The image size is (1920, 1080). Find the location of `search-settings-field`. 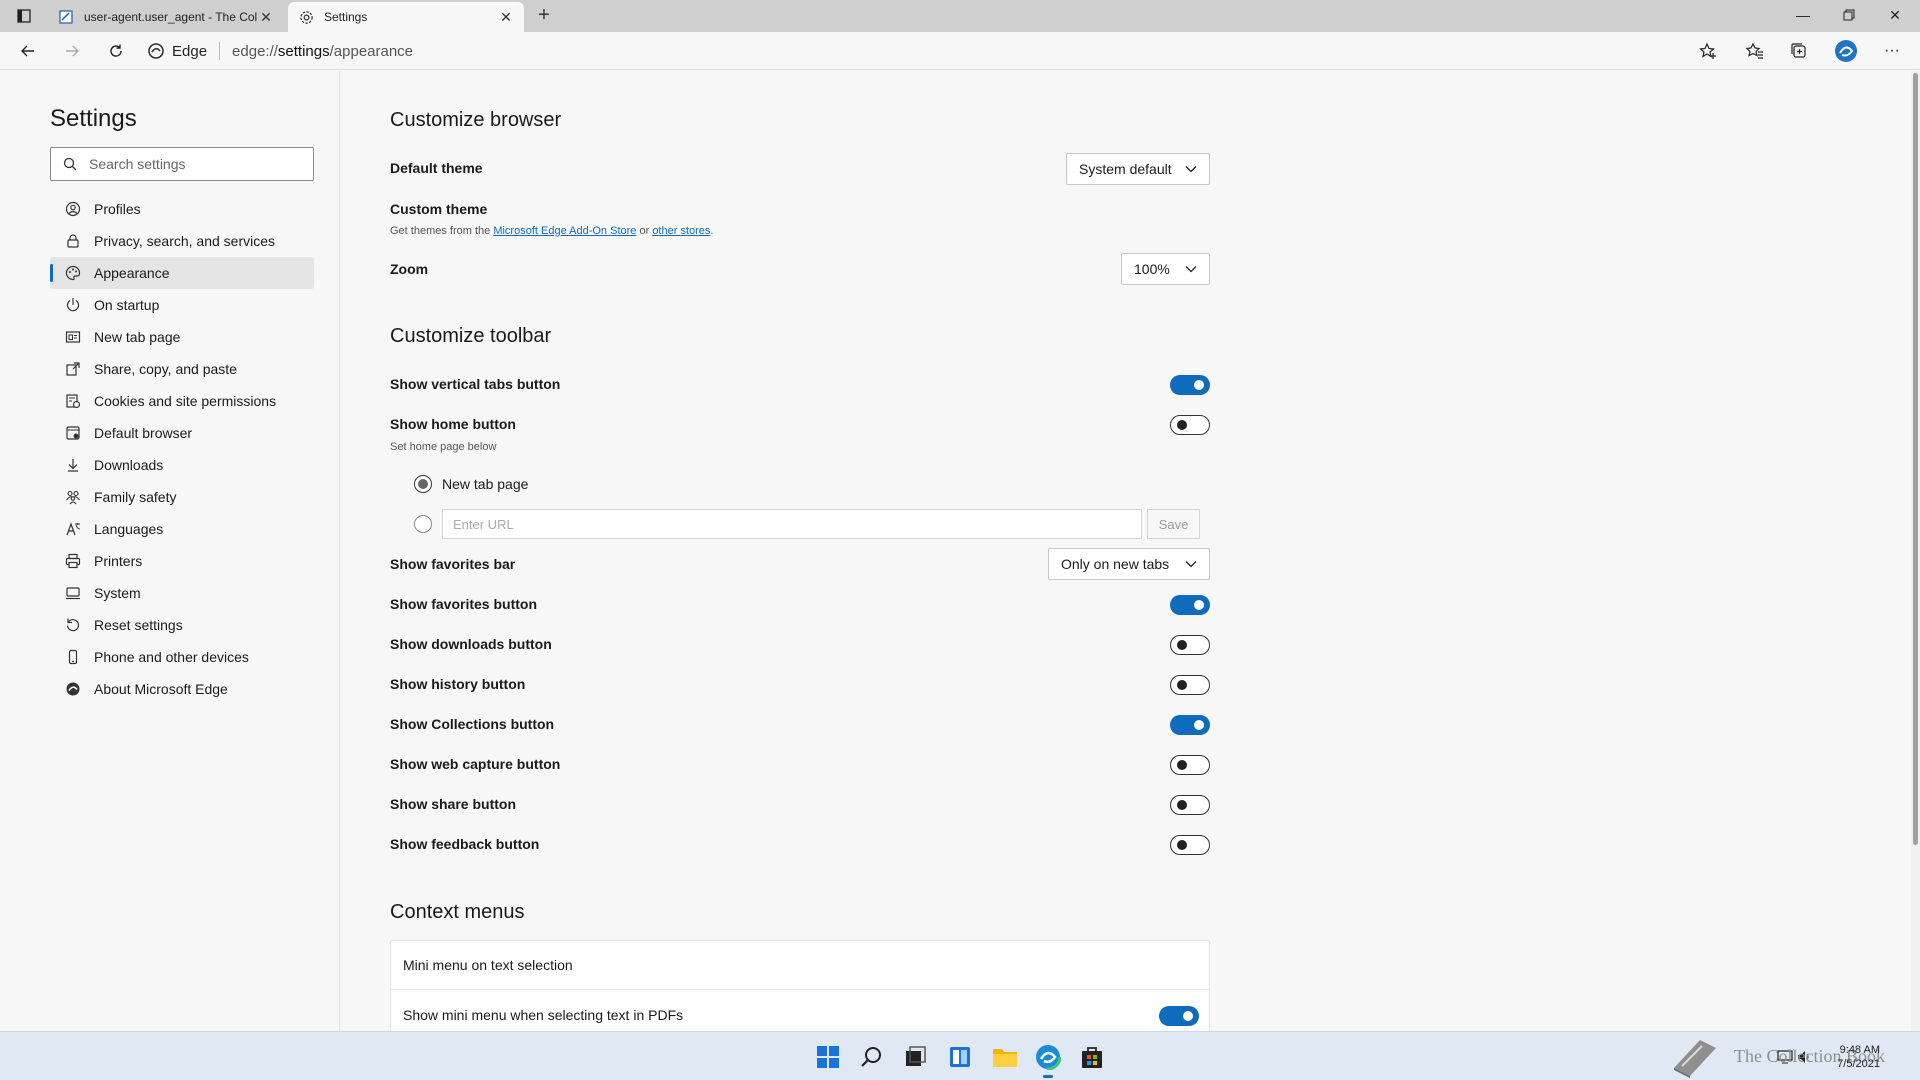

search-settings-field is located at coordinates (182, 164).